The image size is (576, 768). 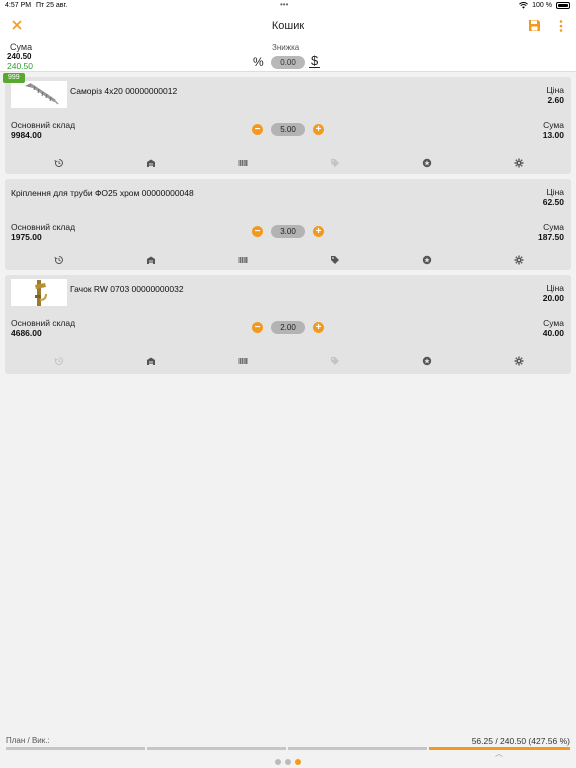 I want to click on item-name: Гачок RW 0703 00000000032, so click(x=127, y=289).